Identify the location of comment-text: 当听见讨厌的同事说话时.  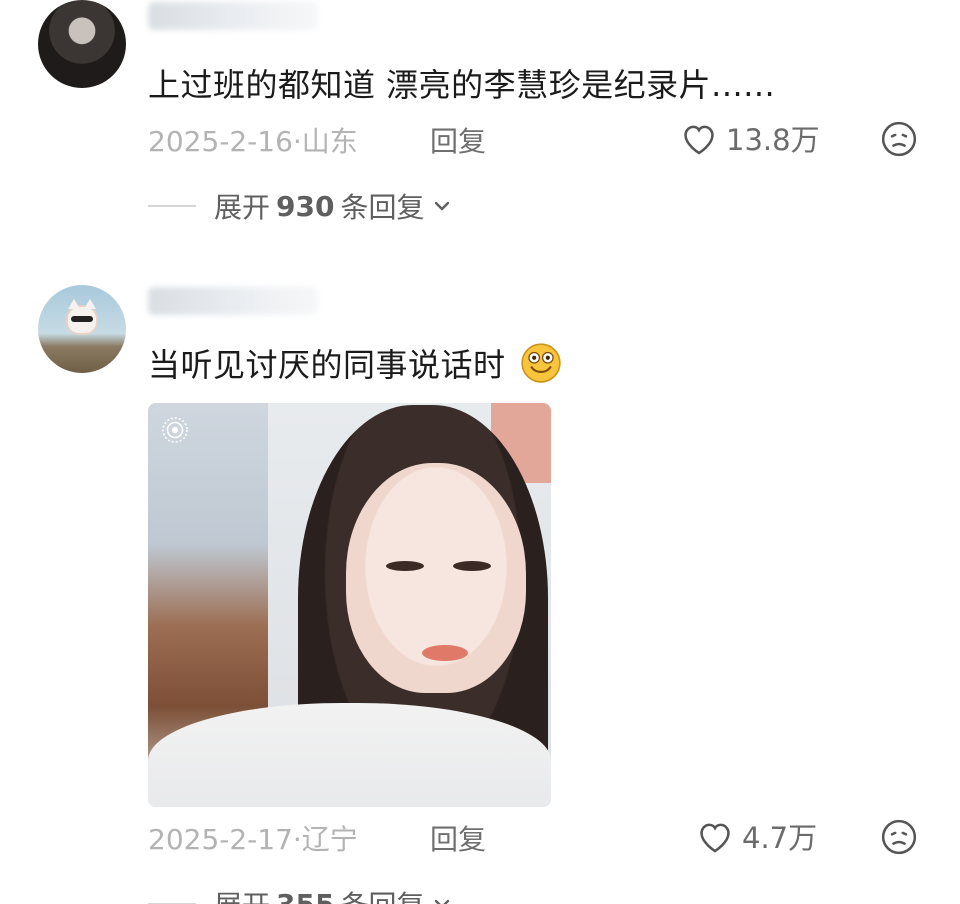
(327, 365).